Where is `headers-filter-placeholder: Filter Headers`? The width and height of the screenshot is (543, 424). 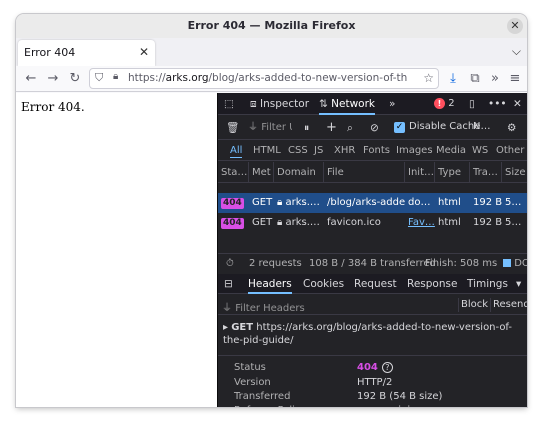
headers-filter-placeholder: Filter Headers is located at coordinates (270, 308).